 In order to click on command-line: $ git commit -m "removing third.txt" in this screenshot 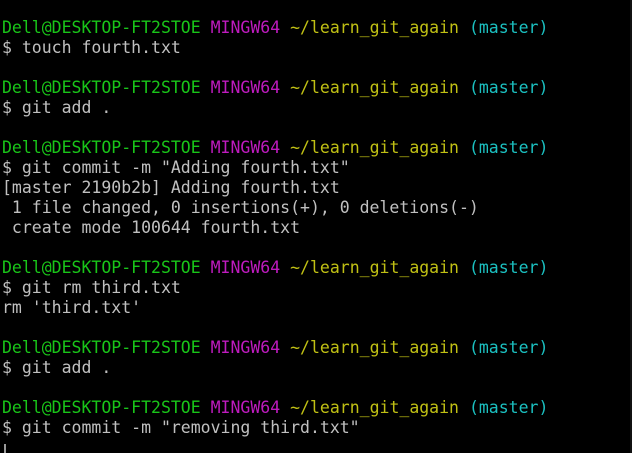, I will do `click(181, 427)`.